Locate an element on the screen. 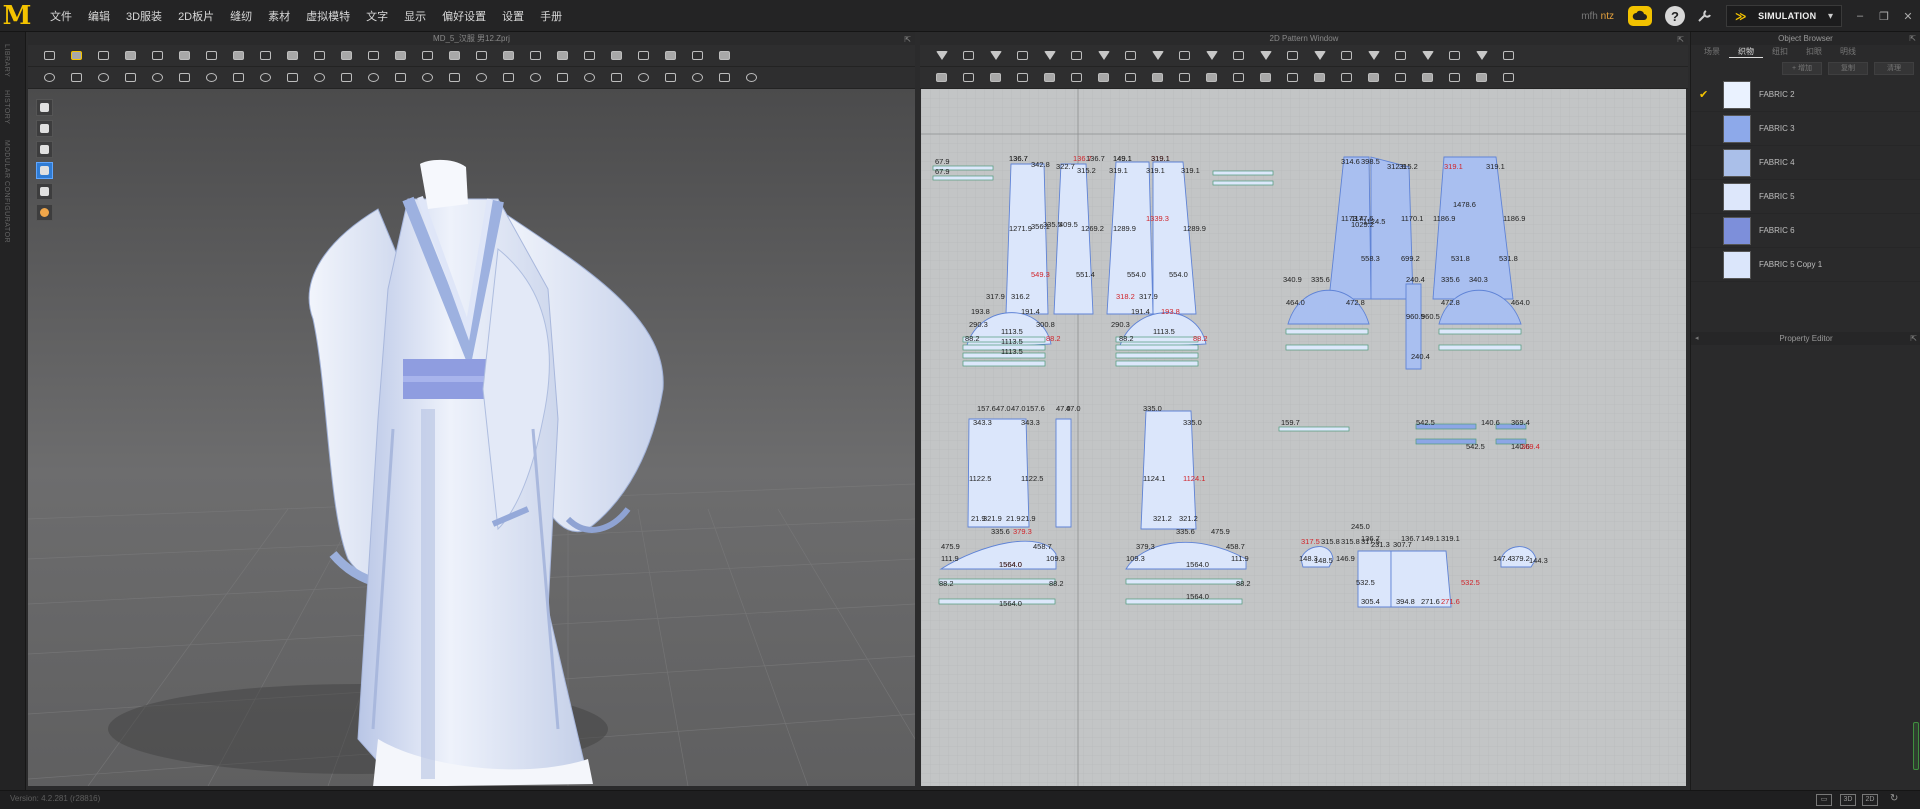 The height and width of the screenshot is (809, 1920). fabric-item: FABRIC 4 is located at coordinates (1805, 163).